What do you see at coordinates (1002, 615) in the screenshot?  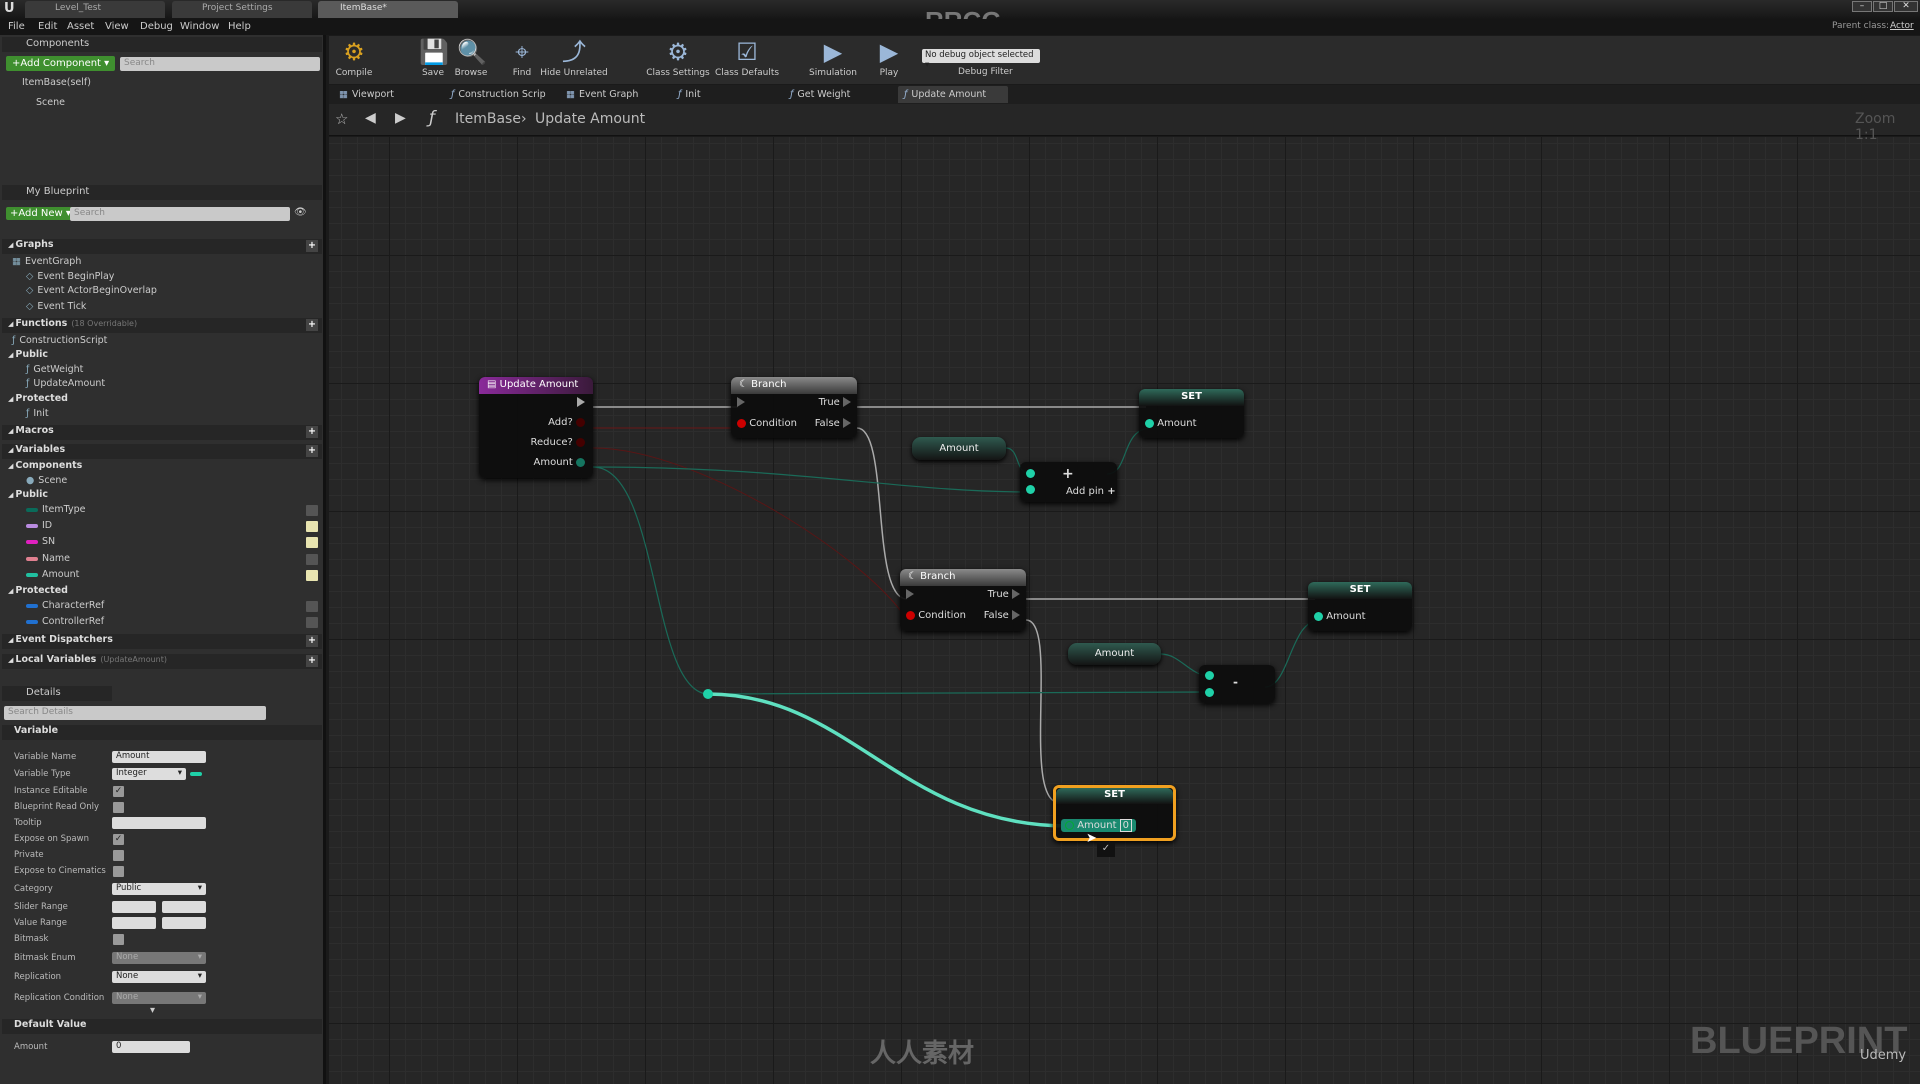 I see `false-pin: False` at bounding box center [1002, 615].